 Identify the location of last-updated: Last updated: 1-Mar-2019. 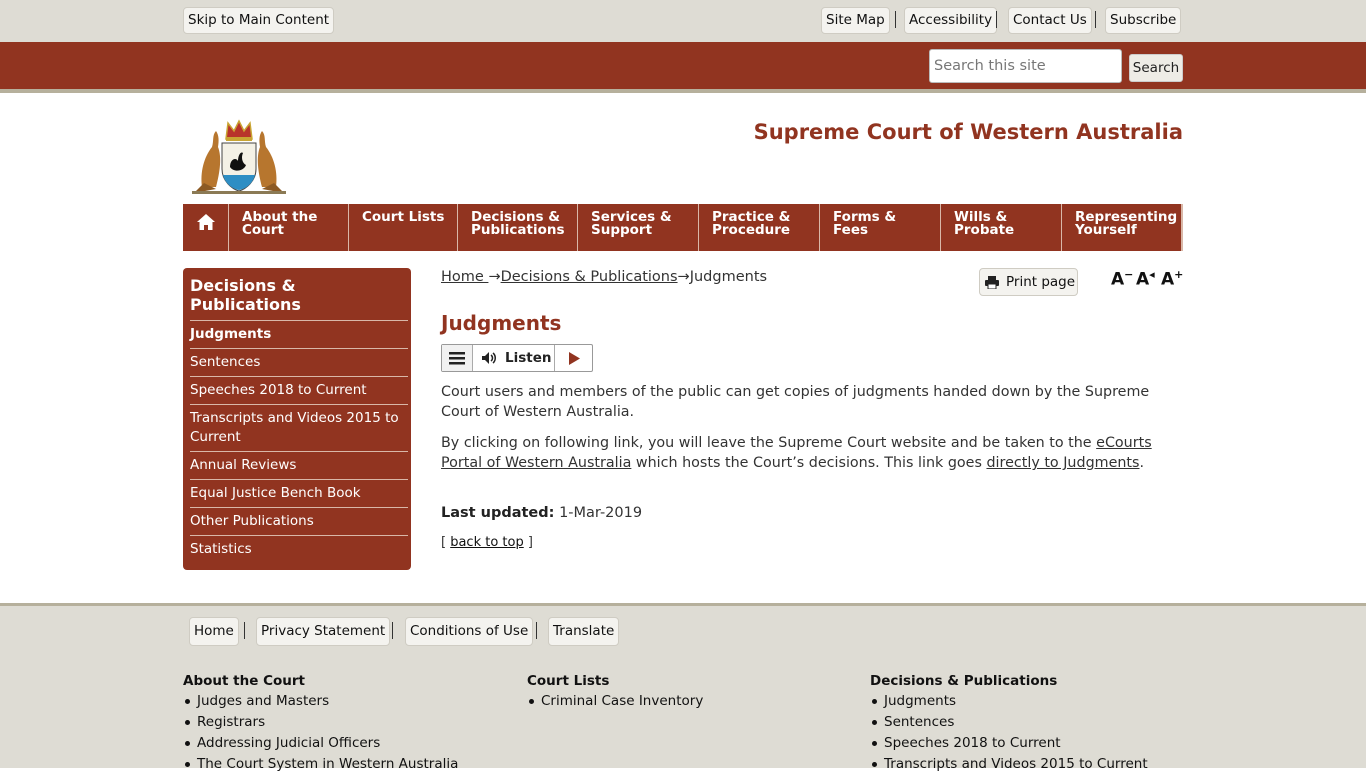
(541, 513).